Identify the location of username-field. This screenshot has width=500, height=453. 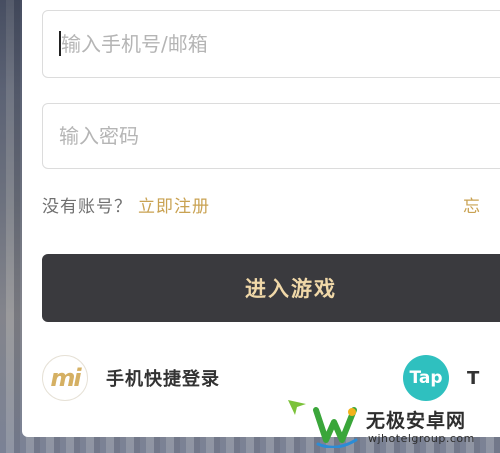
(271, 44).